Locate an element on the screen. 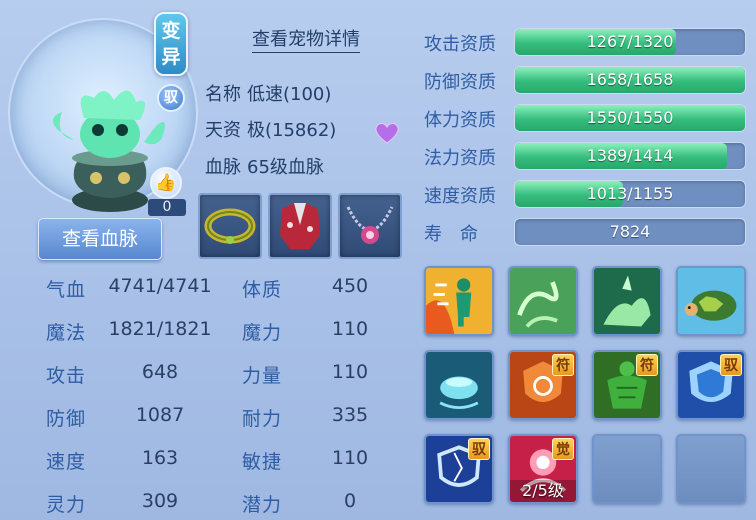 The image size is (756, 520). aptitude-bar: 1658/1658 is located at coordinates (630, 80).